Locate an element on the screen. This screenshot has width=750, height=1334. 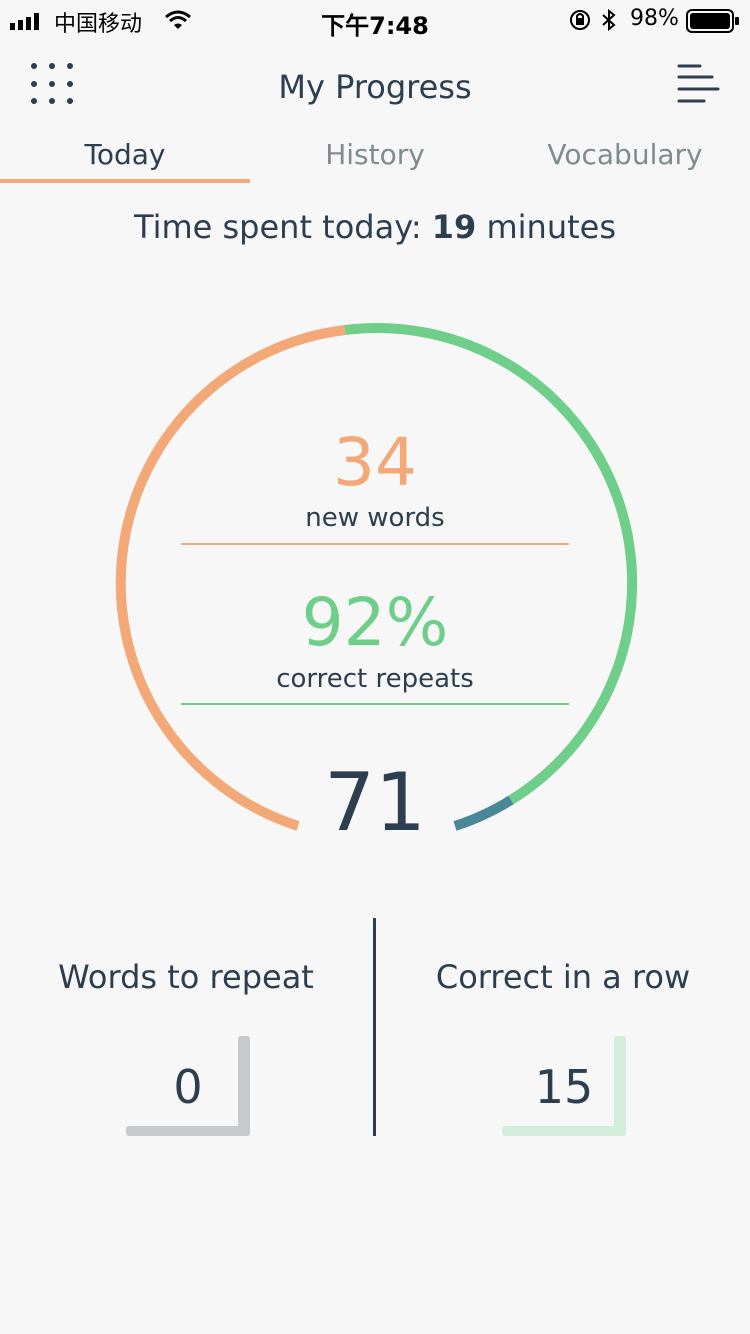
new-words-underline is located at coordinates (375, 544).